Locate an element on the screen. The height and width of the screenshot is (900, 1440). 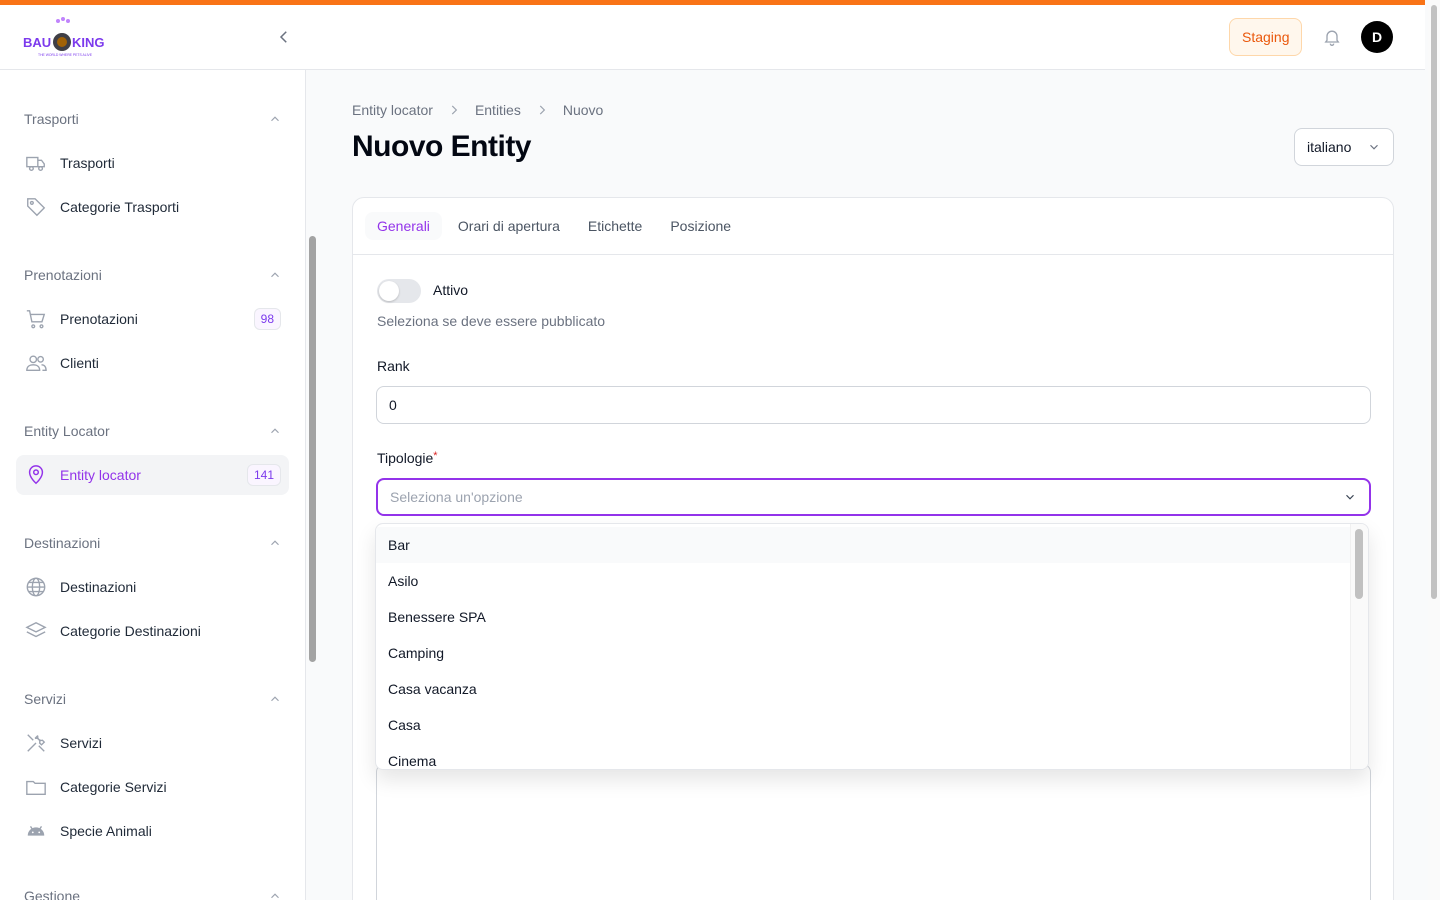
sidebar-item-specie-animali: Specie Animali is located at coordinates (152, 831).